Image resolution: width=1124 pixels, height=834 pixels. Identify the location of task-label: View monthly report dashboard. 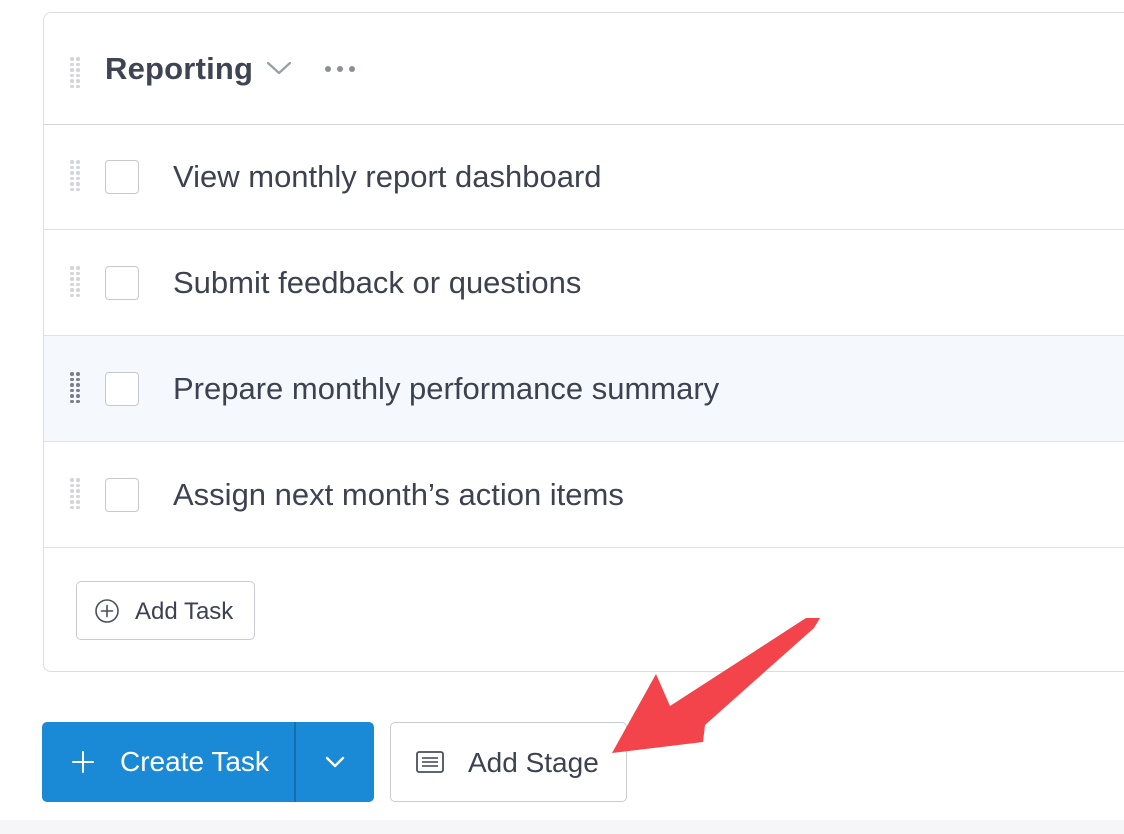
(387, 177).